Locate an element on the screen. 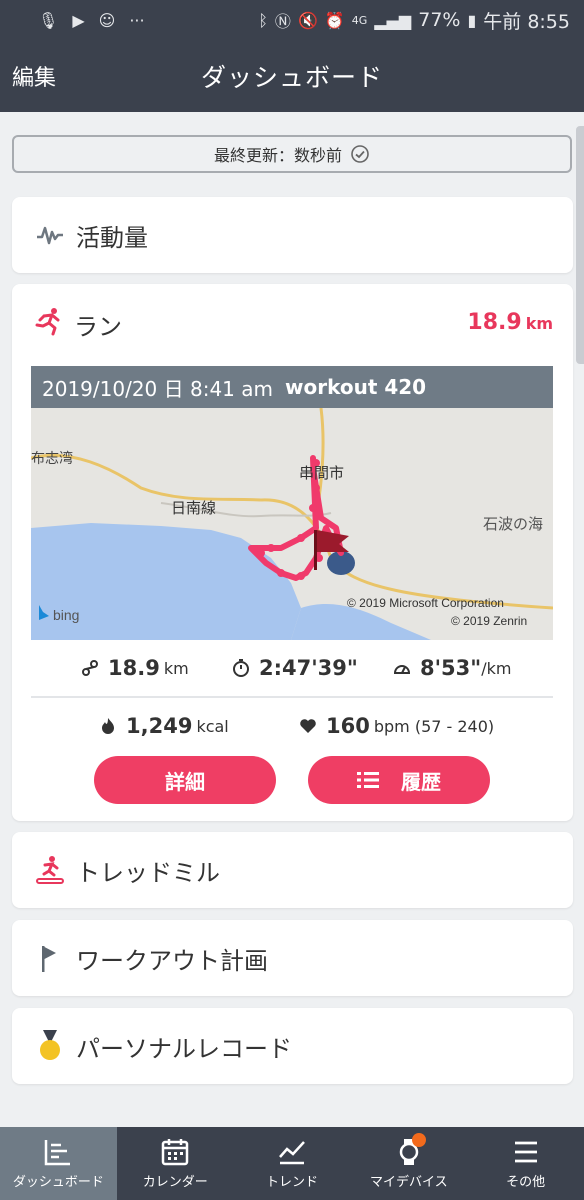 This screenshot has height=1200, width=584. mic-icon: 🎙 is located at coordinates (48, 20).